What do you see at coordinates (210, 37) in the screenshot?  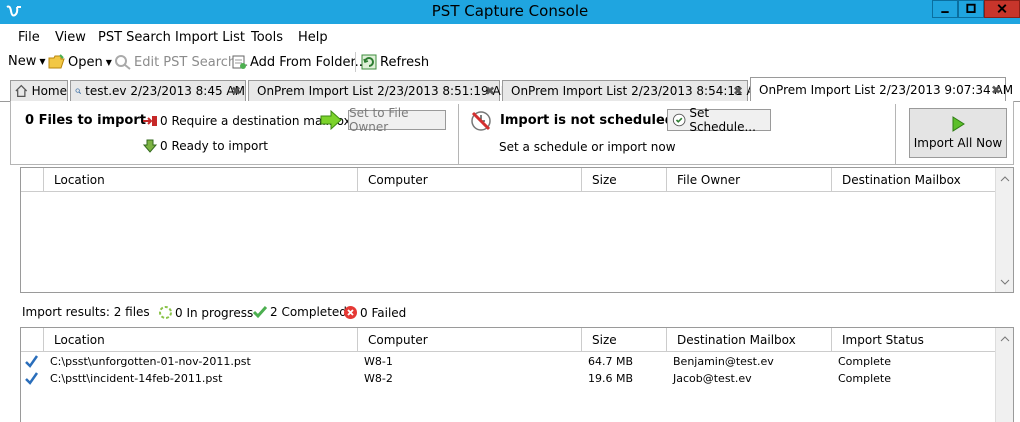 I see `menu-import-list: Import List` at bounding box center [210, 37].